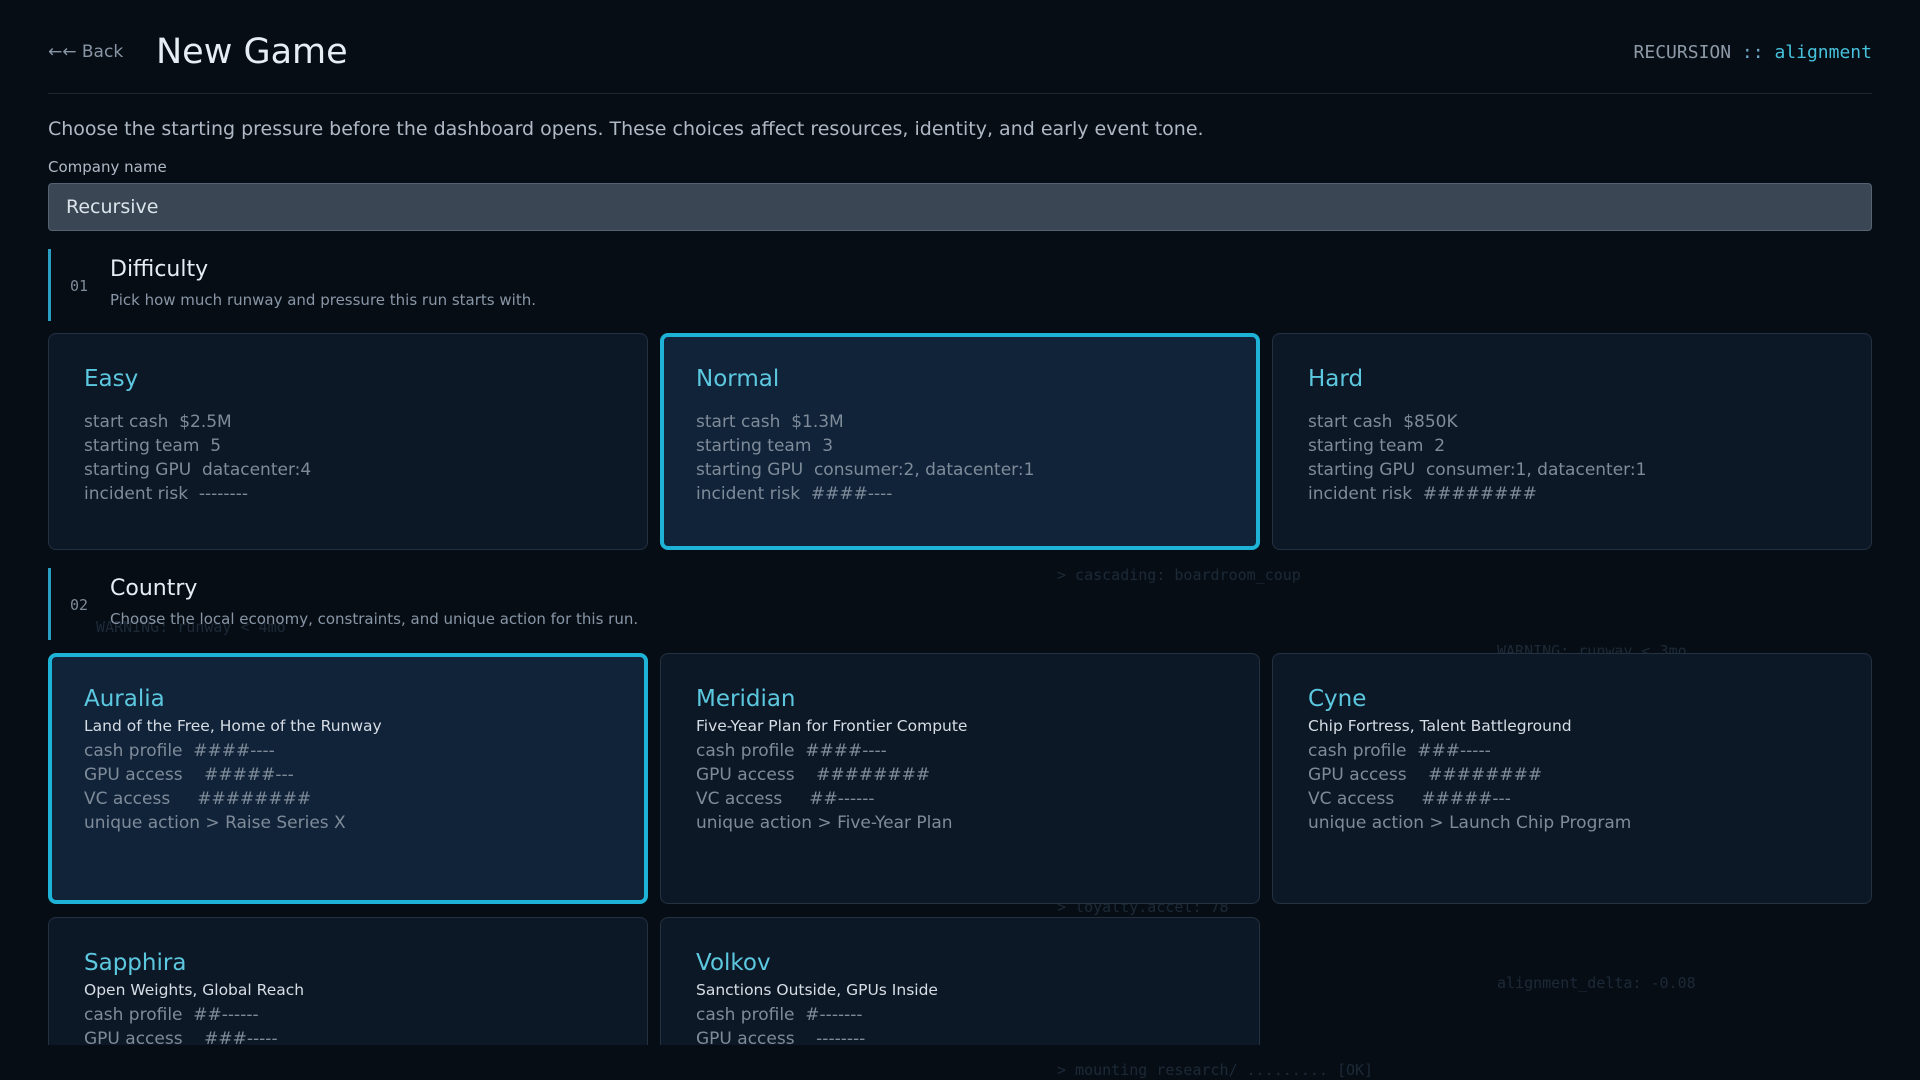  What do you see at coordinates (1470, 823) in the screenshot?
I see `stat-row: unique action > Launch Chip Program` at bounding box center [1470, 823].